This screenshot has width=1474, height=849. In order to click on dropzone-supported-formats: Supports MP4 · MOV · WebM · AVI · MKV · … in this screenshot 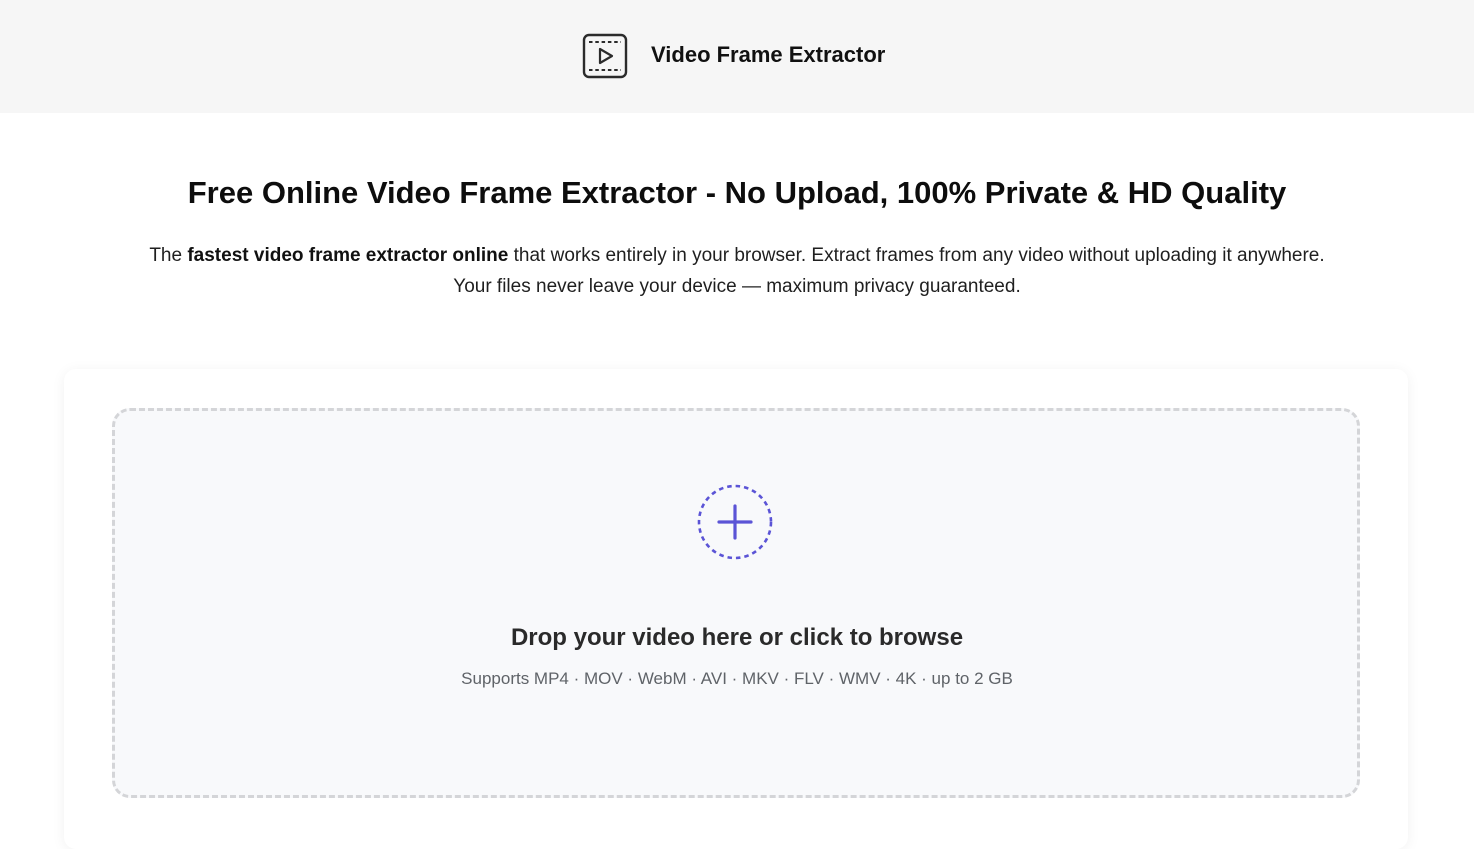, I will do `click(737, 678)`.